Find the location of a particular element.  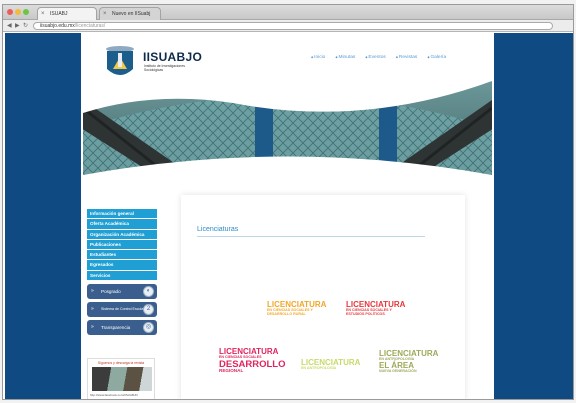

sidebar-item: Información general is located at coordinates (122, 214).